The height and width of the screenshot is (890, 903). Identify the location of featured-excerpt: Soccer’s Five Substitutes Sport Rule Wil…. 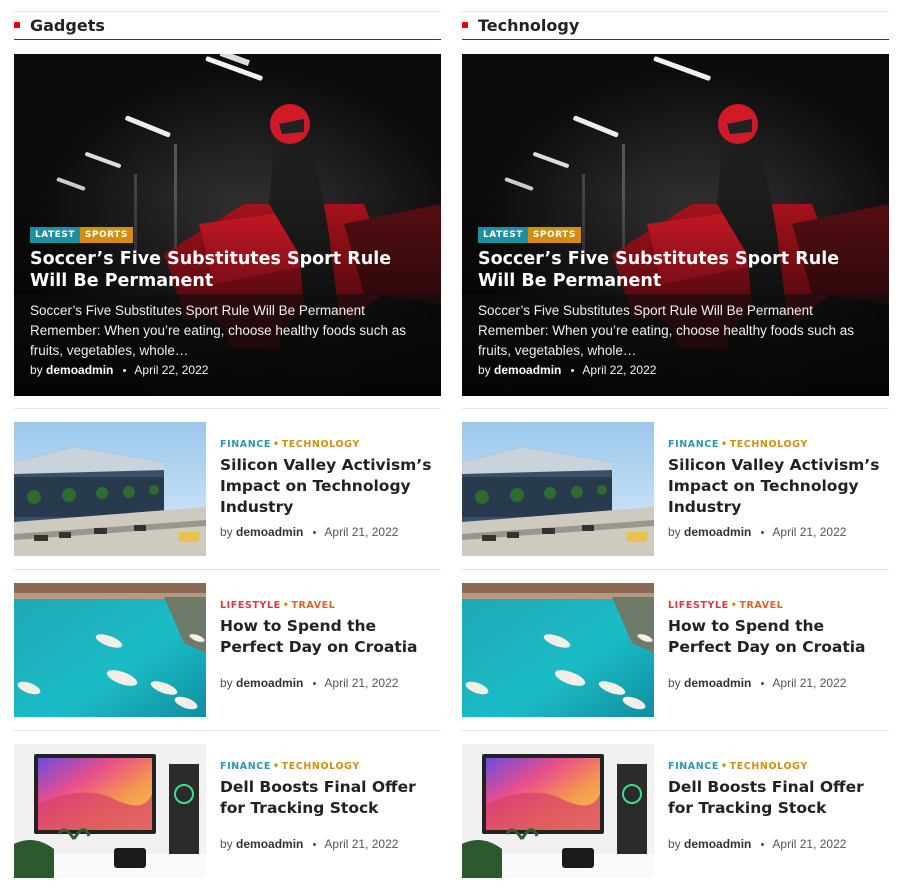
(666, 330).